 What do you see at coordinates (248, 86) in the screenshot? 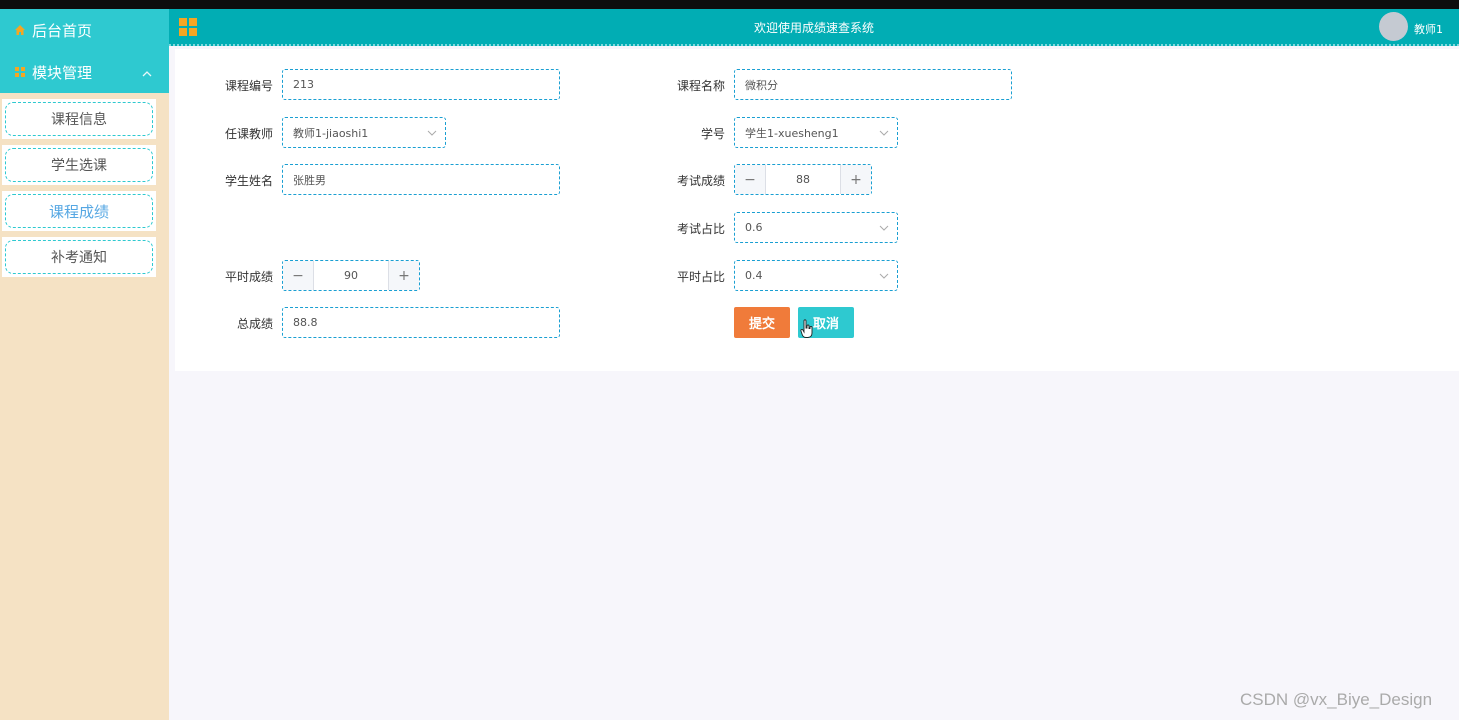
I see `course-no-label: 课程编号` at bounding box center [248, 86].